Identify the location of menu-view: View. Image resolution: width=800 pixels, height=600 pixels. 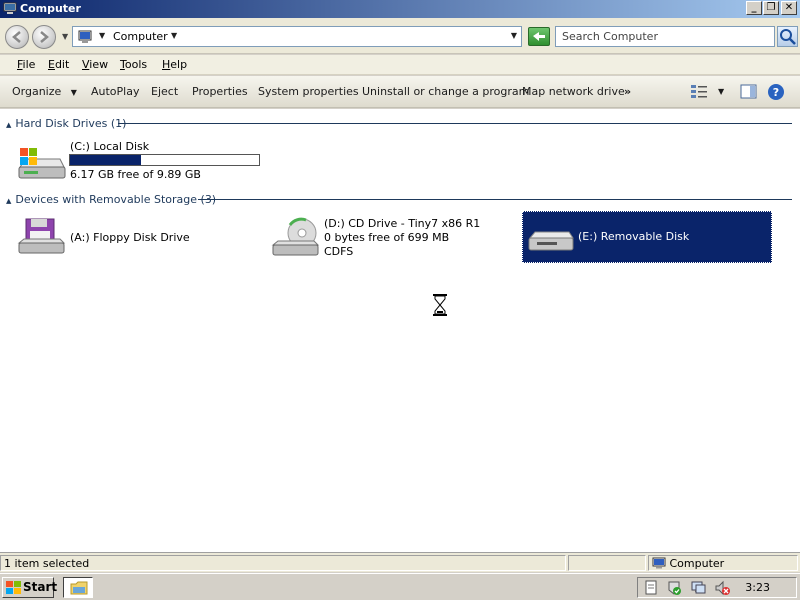
(95, 64).